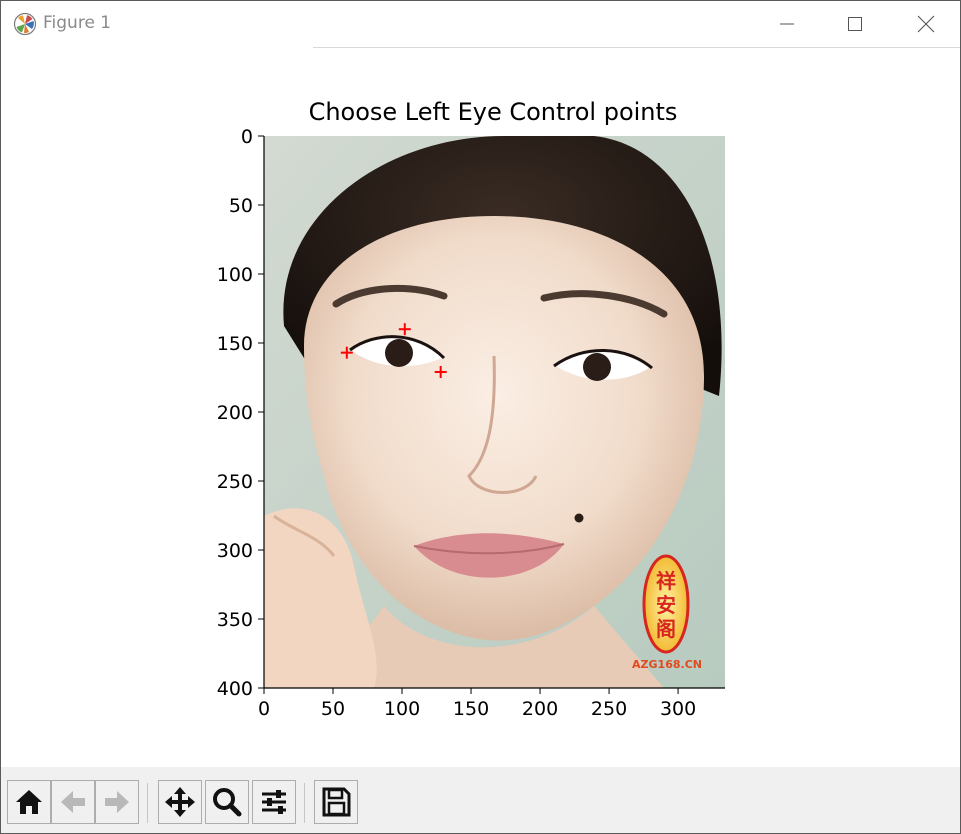  What do you see at coordinates (493, 112) in the screenshot?
I see `plot-title: Choose Left Eye Control points` at bounding box center [493, 112].